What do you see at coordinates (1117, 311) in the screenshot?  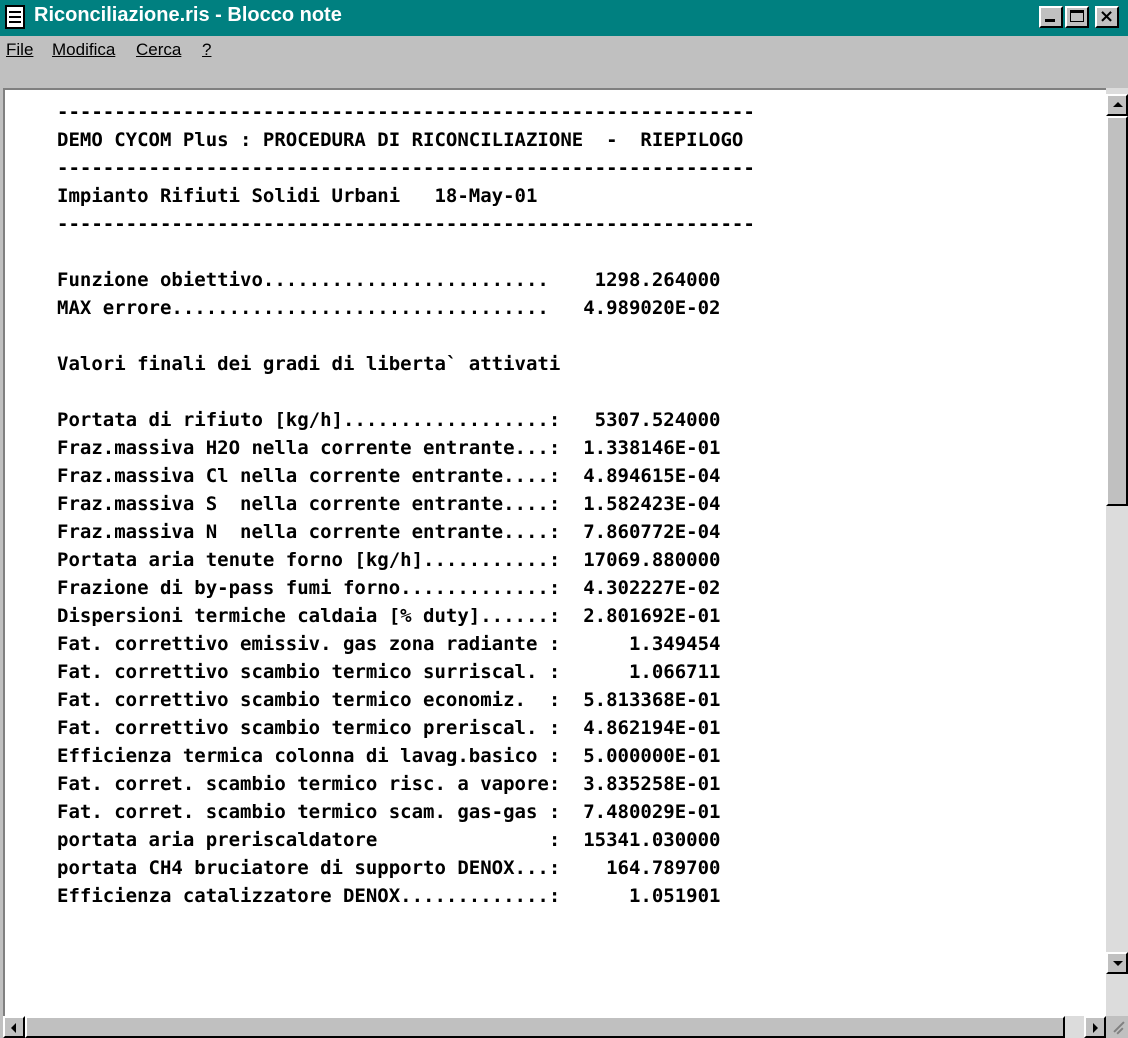 I see `vertical-scroll-thumb` at bounding box center [1117, 311].